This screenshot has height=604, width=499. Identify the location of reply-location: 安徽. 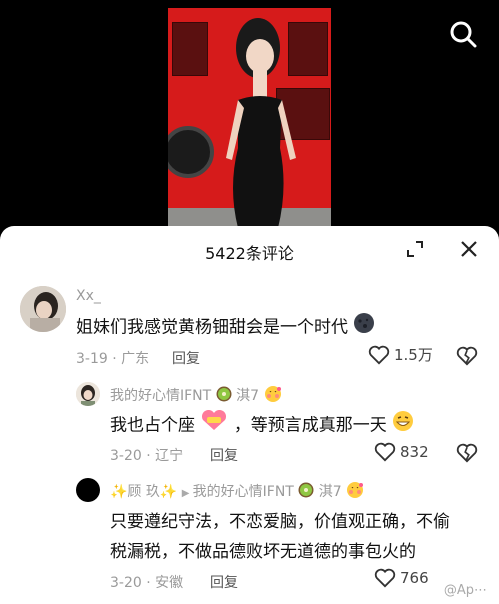
(169, 583).